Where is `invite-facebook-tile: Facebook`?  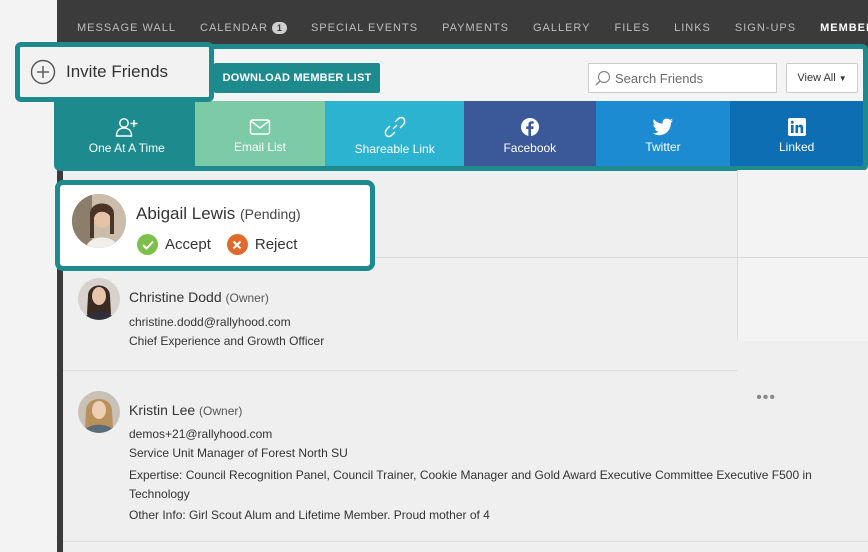
invite-facebook-tile: Facebook is located at coordinates (529, 133).